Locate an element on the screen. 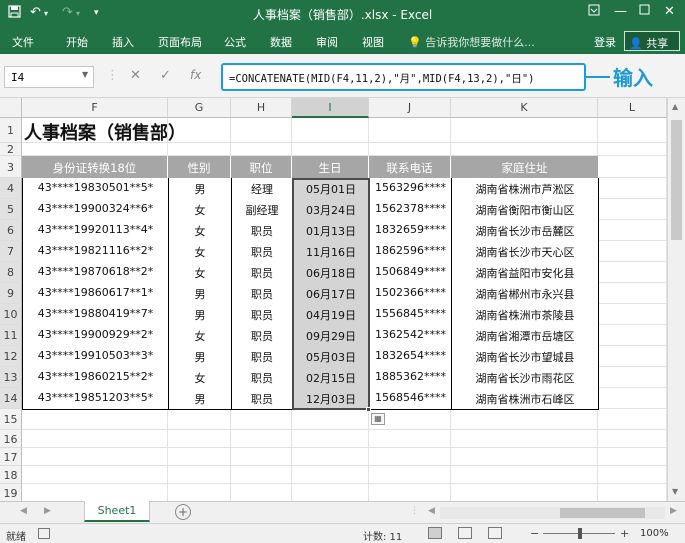  row-header: 8 is located at coordinates (11, 272).